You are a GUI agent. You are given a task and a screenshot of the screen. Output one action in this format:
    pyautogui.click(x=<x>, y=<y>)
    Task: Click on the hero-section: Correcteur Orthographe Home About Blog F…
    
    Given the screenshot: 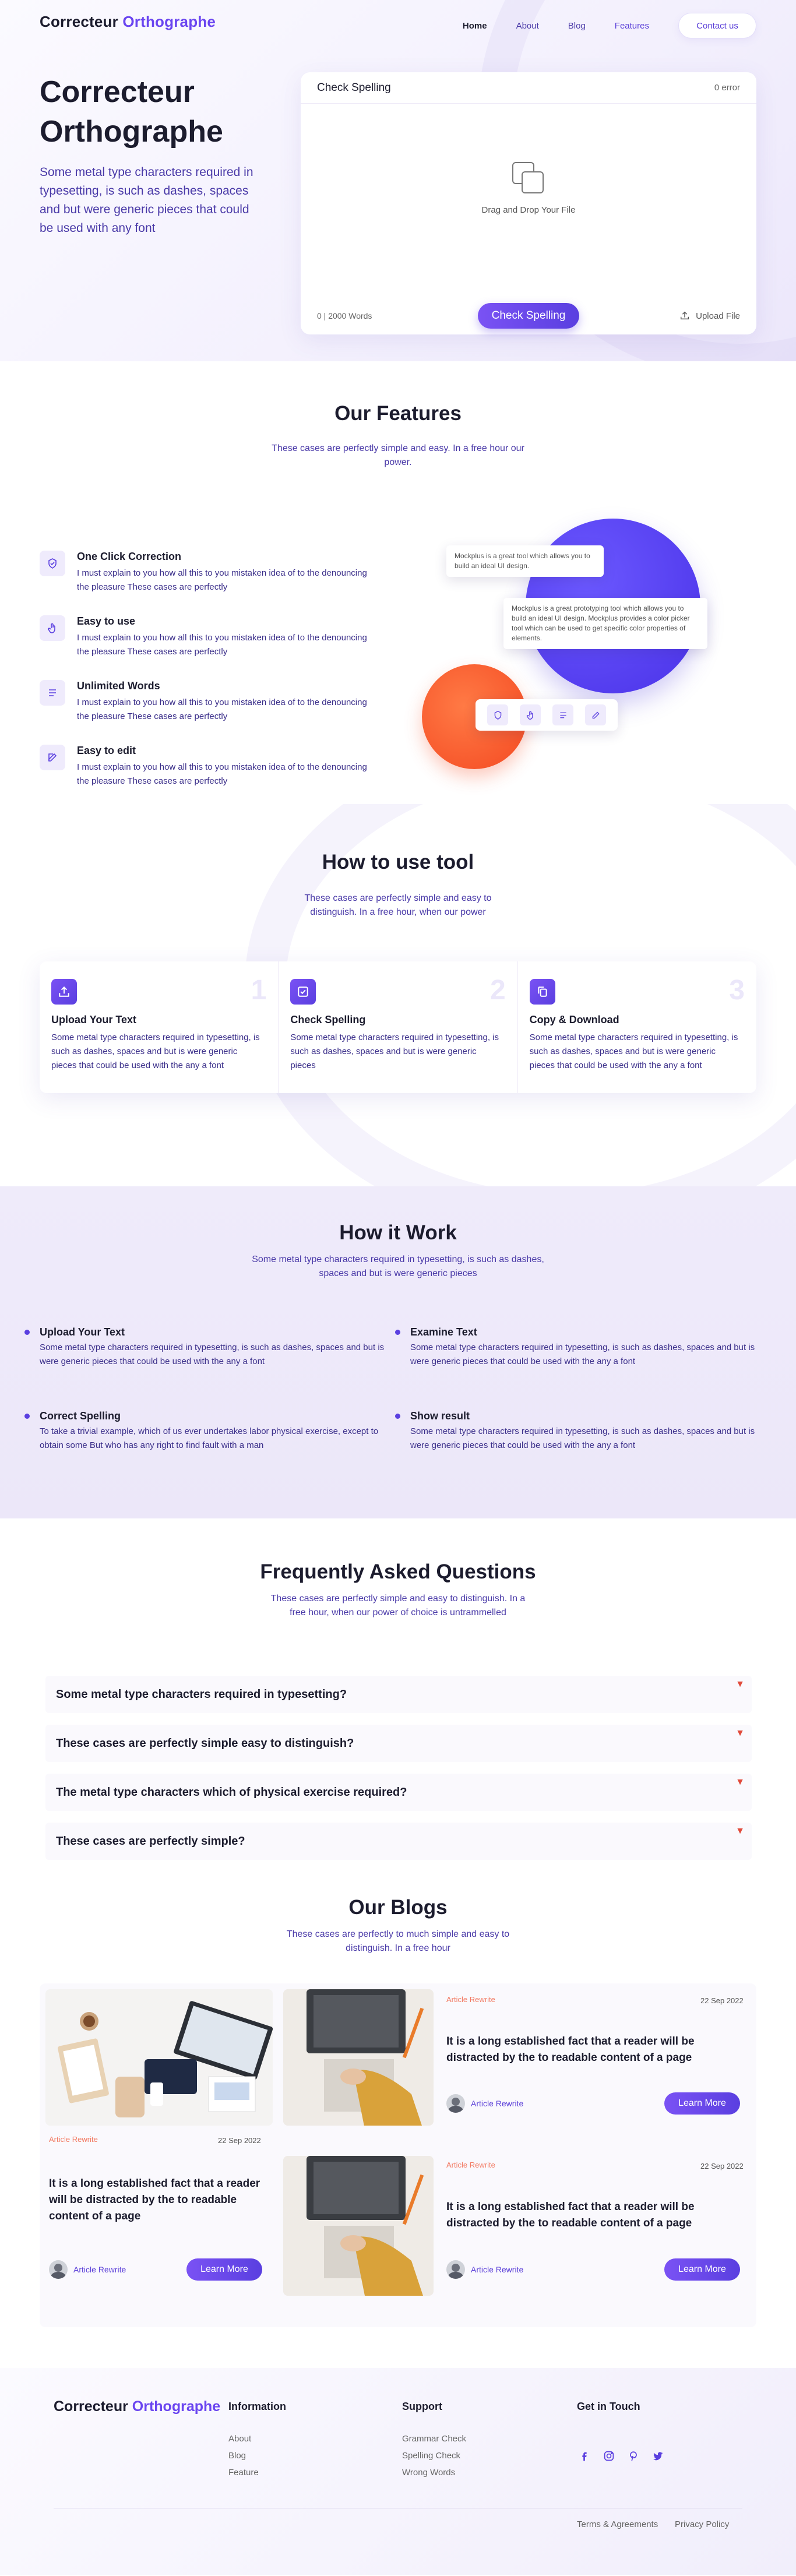 What is the action you would take?
    pyautogui.click(x=398, y=180)
    